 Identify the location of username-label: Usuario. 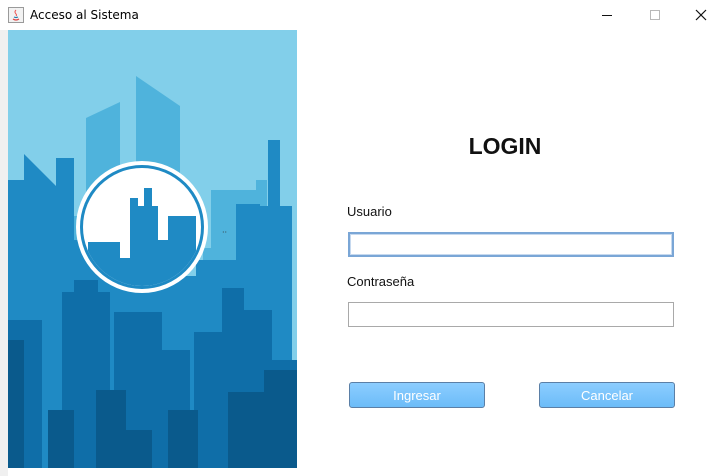
(369, 211).